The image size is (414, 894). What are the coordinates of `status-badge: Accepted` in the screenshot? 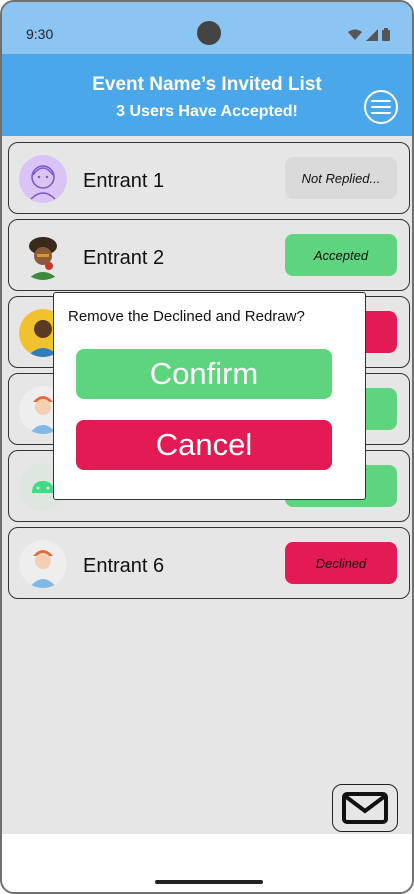 It's located at (341, 255).